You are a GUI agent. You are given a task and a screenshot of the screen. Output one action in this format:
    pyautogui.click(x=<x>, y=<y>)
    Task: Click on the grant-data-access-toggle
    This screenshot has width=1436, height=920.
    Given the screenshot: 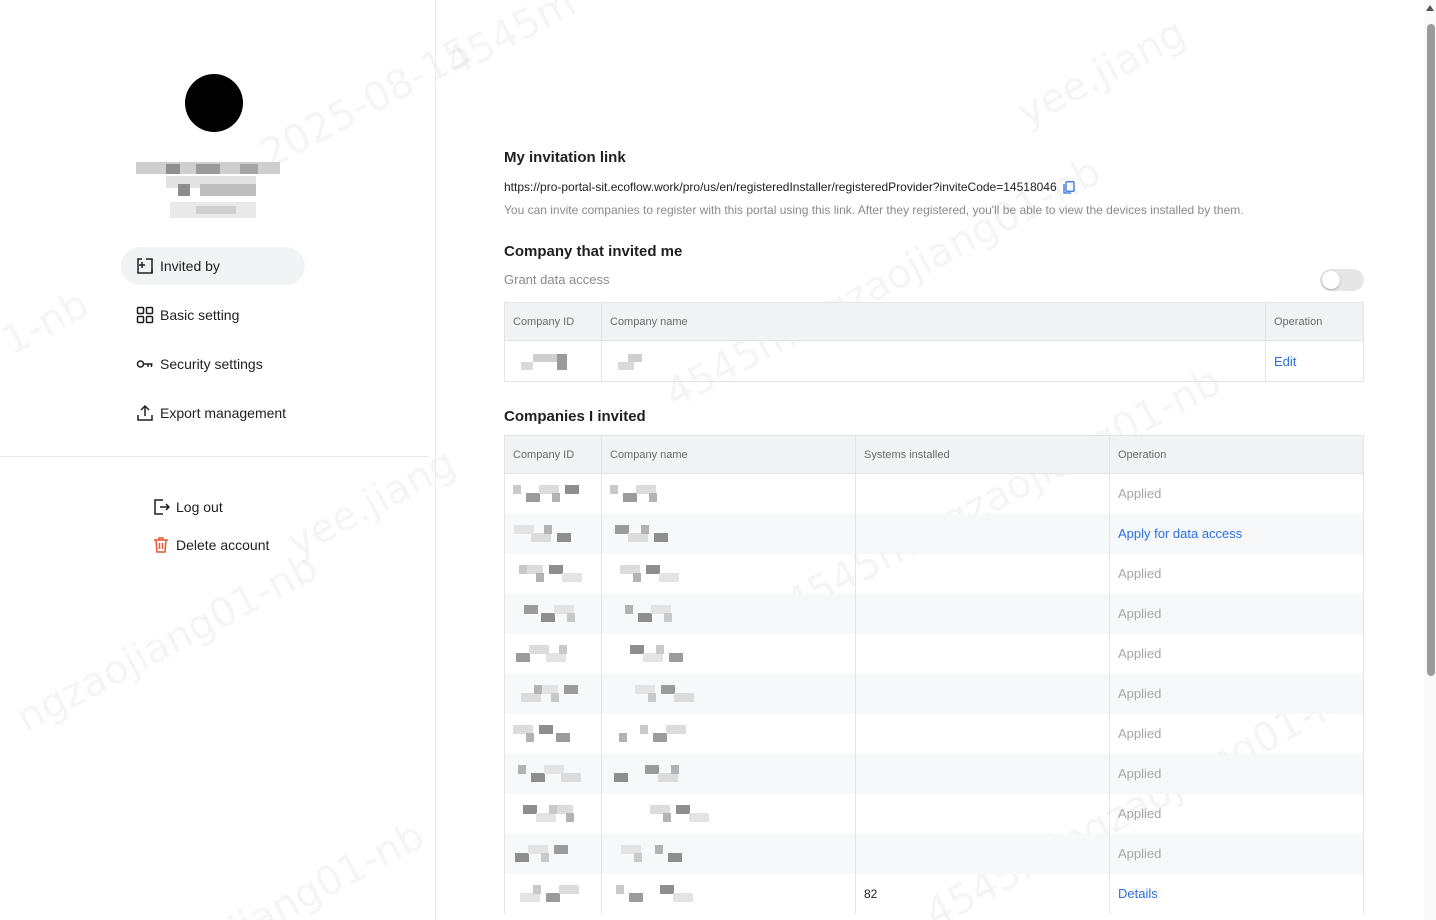 What is the action you would take?
    pyautogui.click(x=1342, y=280)
    